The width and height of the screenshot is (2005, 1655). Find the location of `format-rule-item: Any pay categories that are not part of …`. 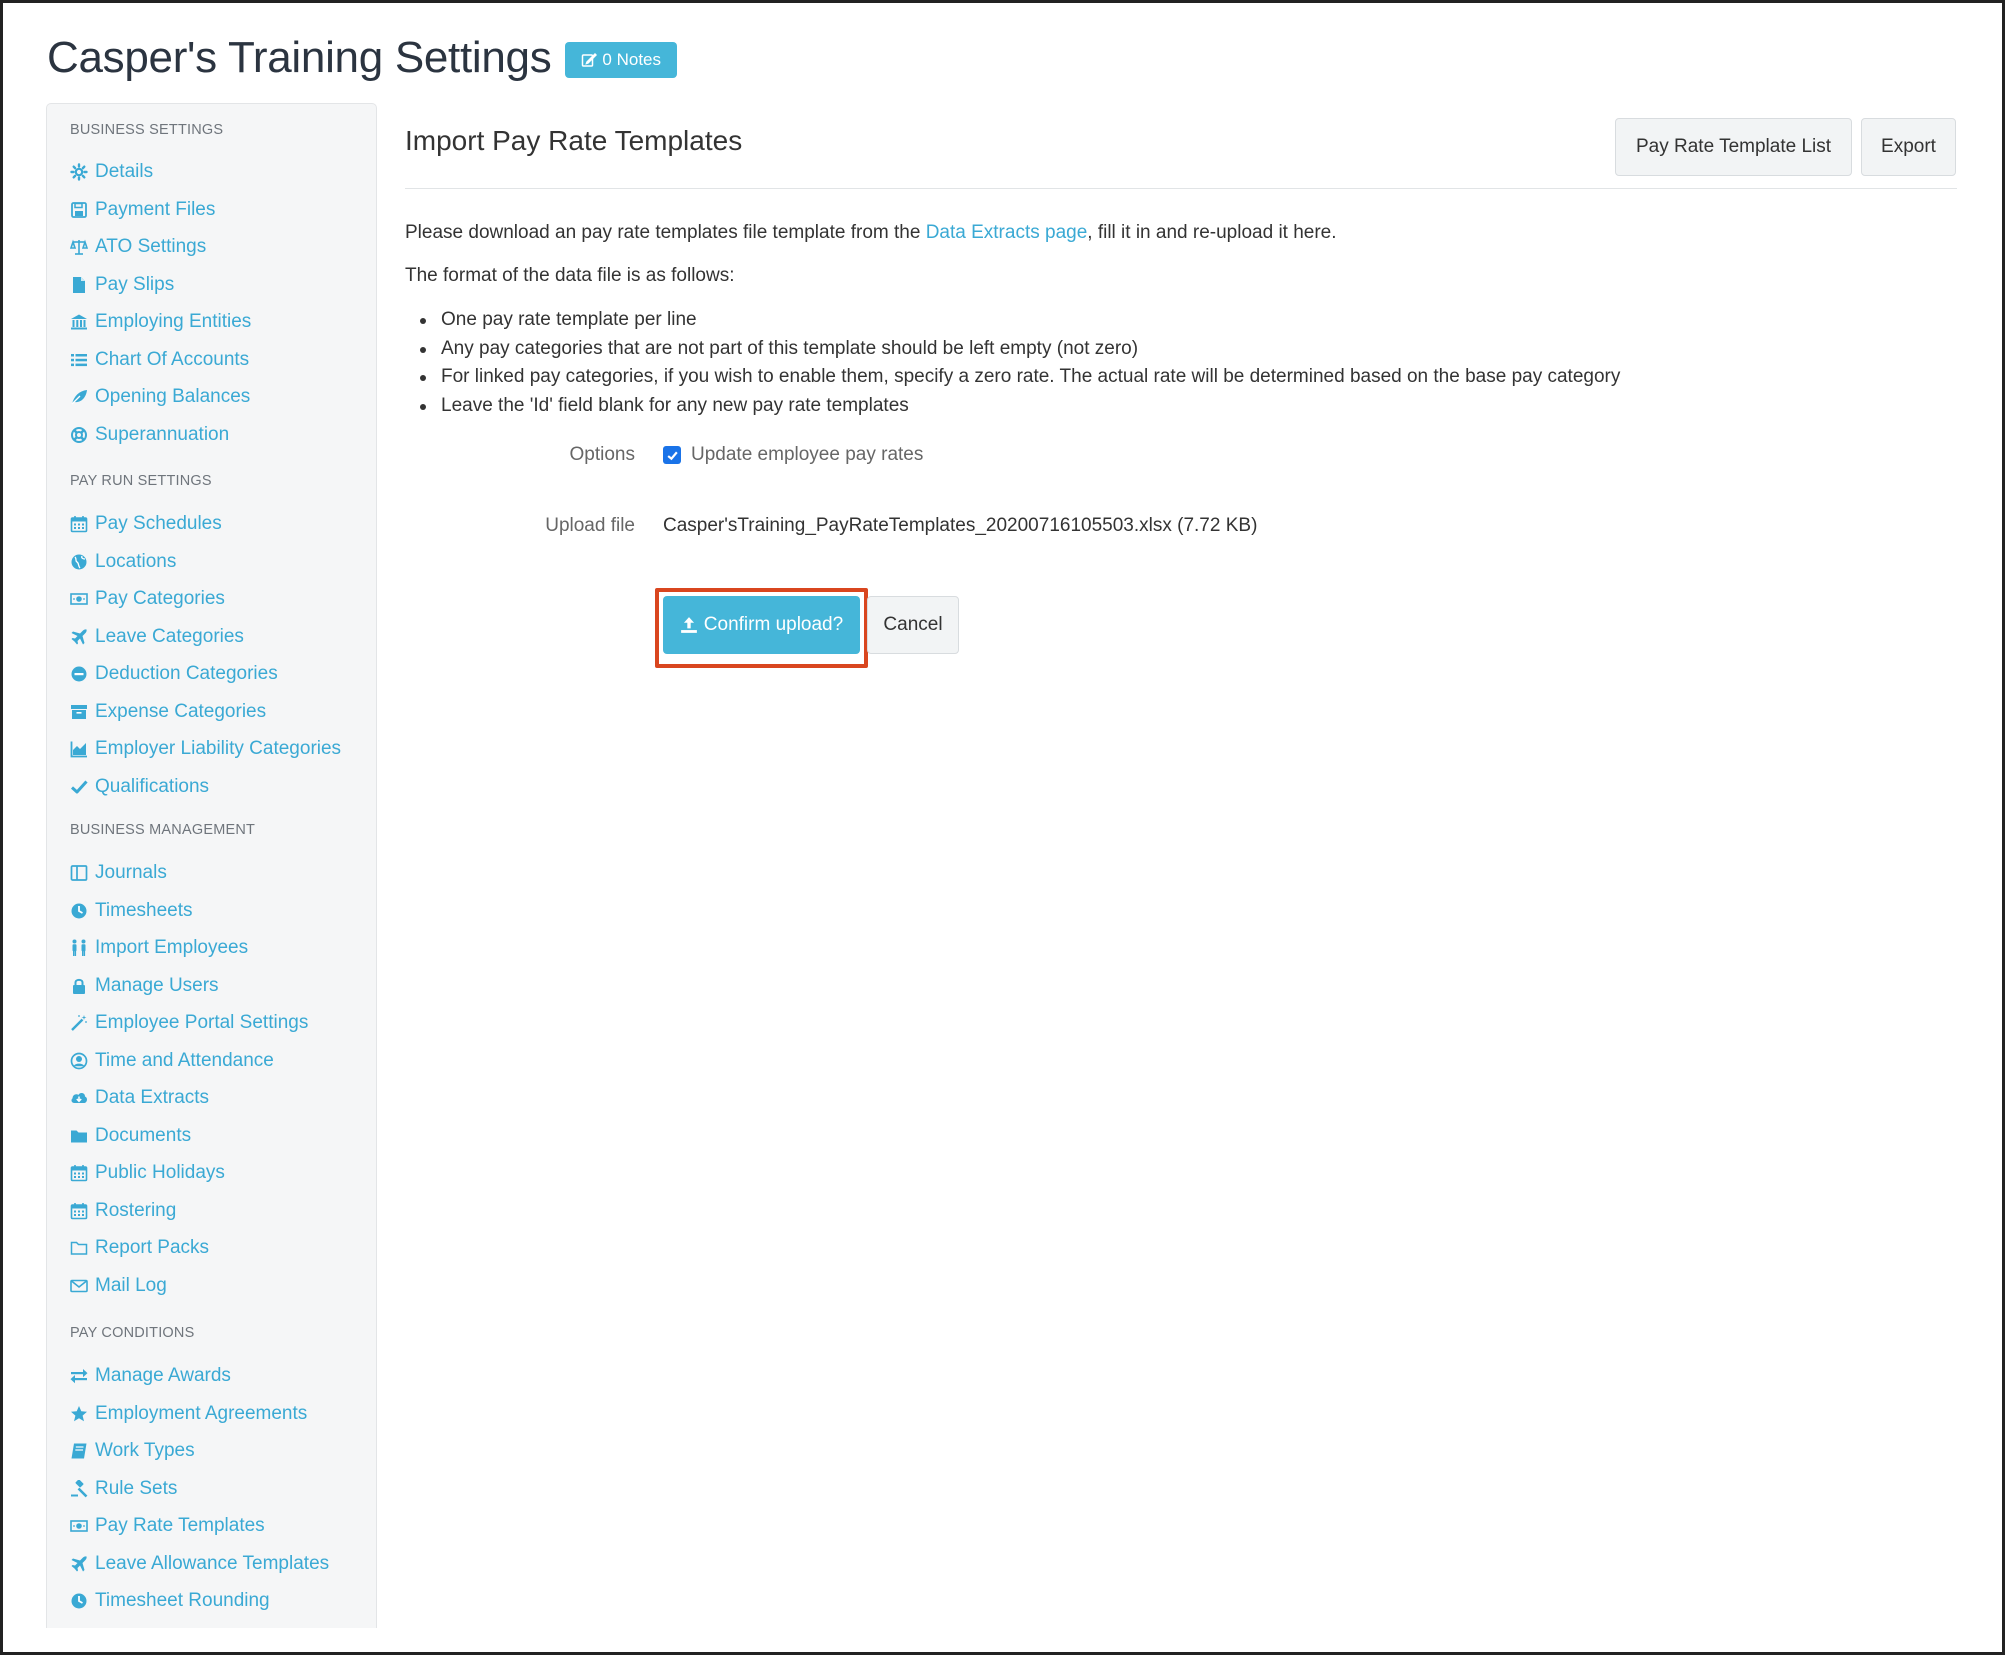

format-rule-item: Any pay categories that are not part of … is located at coordinates (1012, 349).